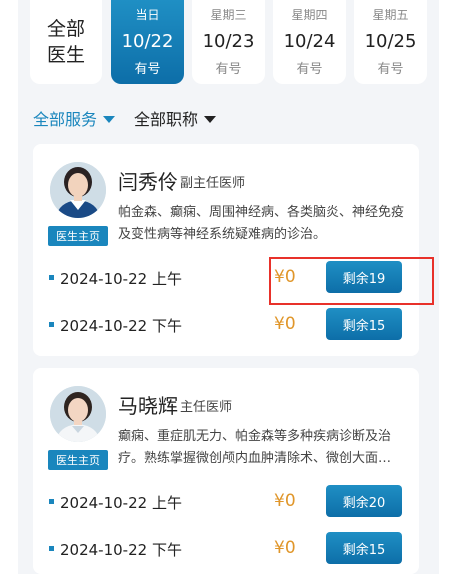 The height and width of the screenshot is (574, 467). What do you see at coordinates (66, 42) in the screenshot?
I see `all-doctors-button: 全部 医生` at bounding box center [66, 42].